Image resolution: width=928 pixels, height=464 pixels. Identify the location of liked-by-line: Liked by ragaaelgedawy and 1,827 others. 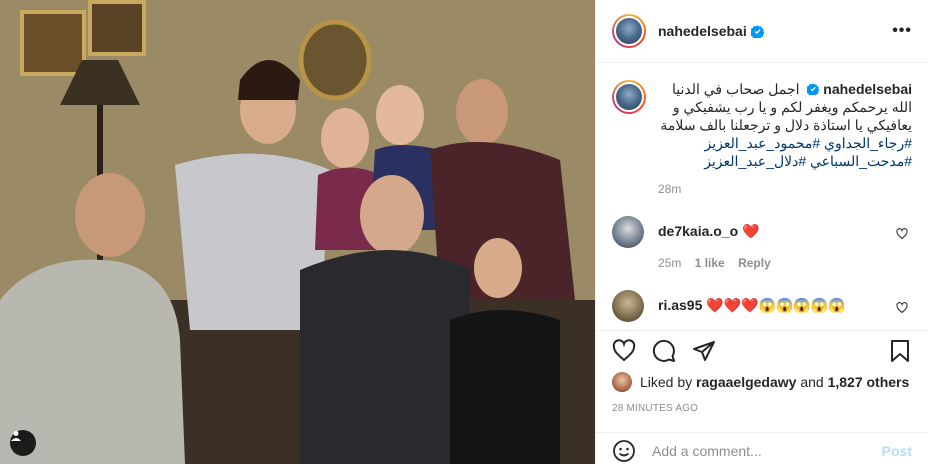
(760, 382).